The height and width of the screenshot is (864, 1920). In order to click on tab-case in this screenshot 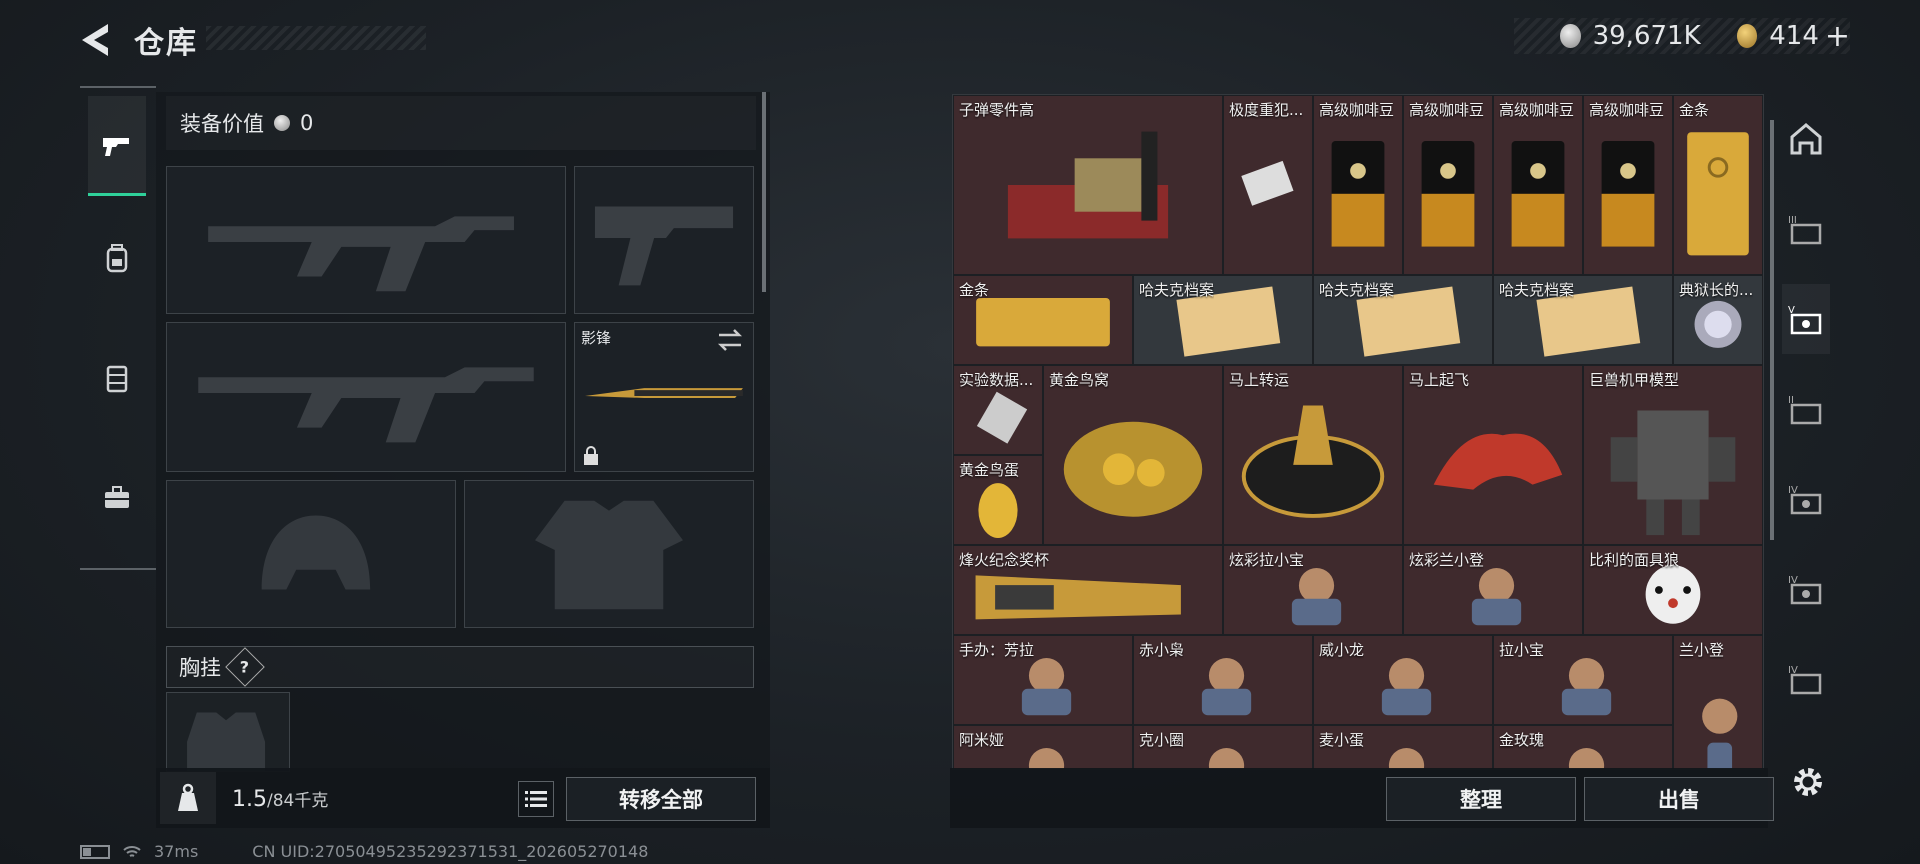, I will do `click(117, 498)`.